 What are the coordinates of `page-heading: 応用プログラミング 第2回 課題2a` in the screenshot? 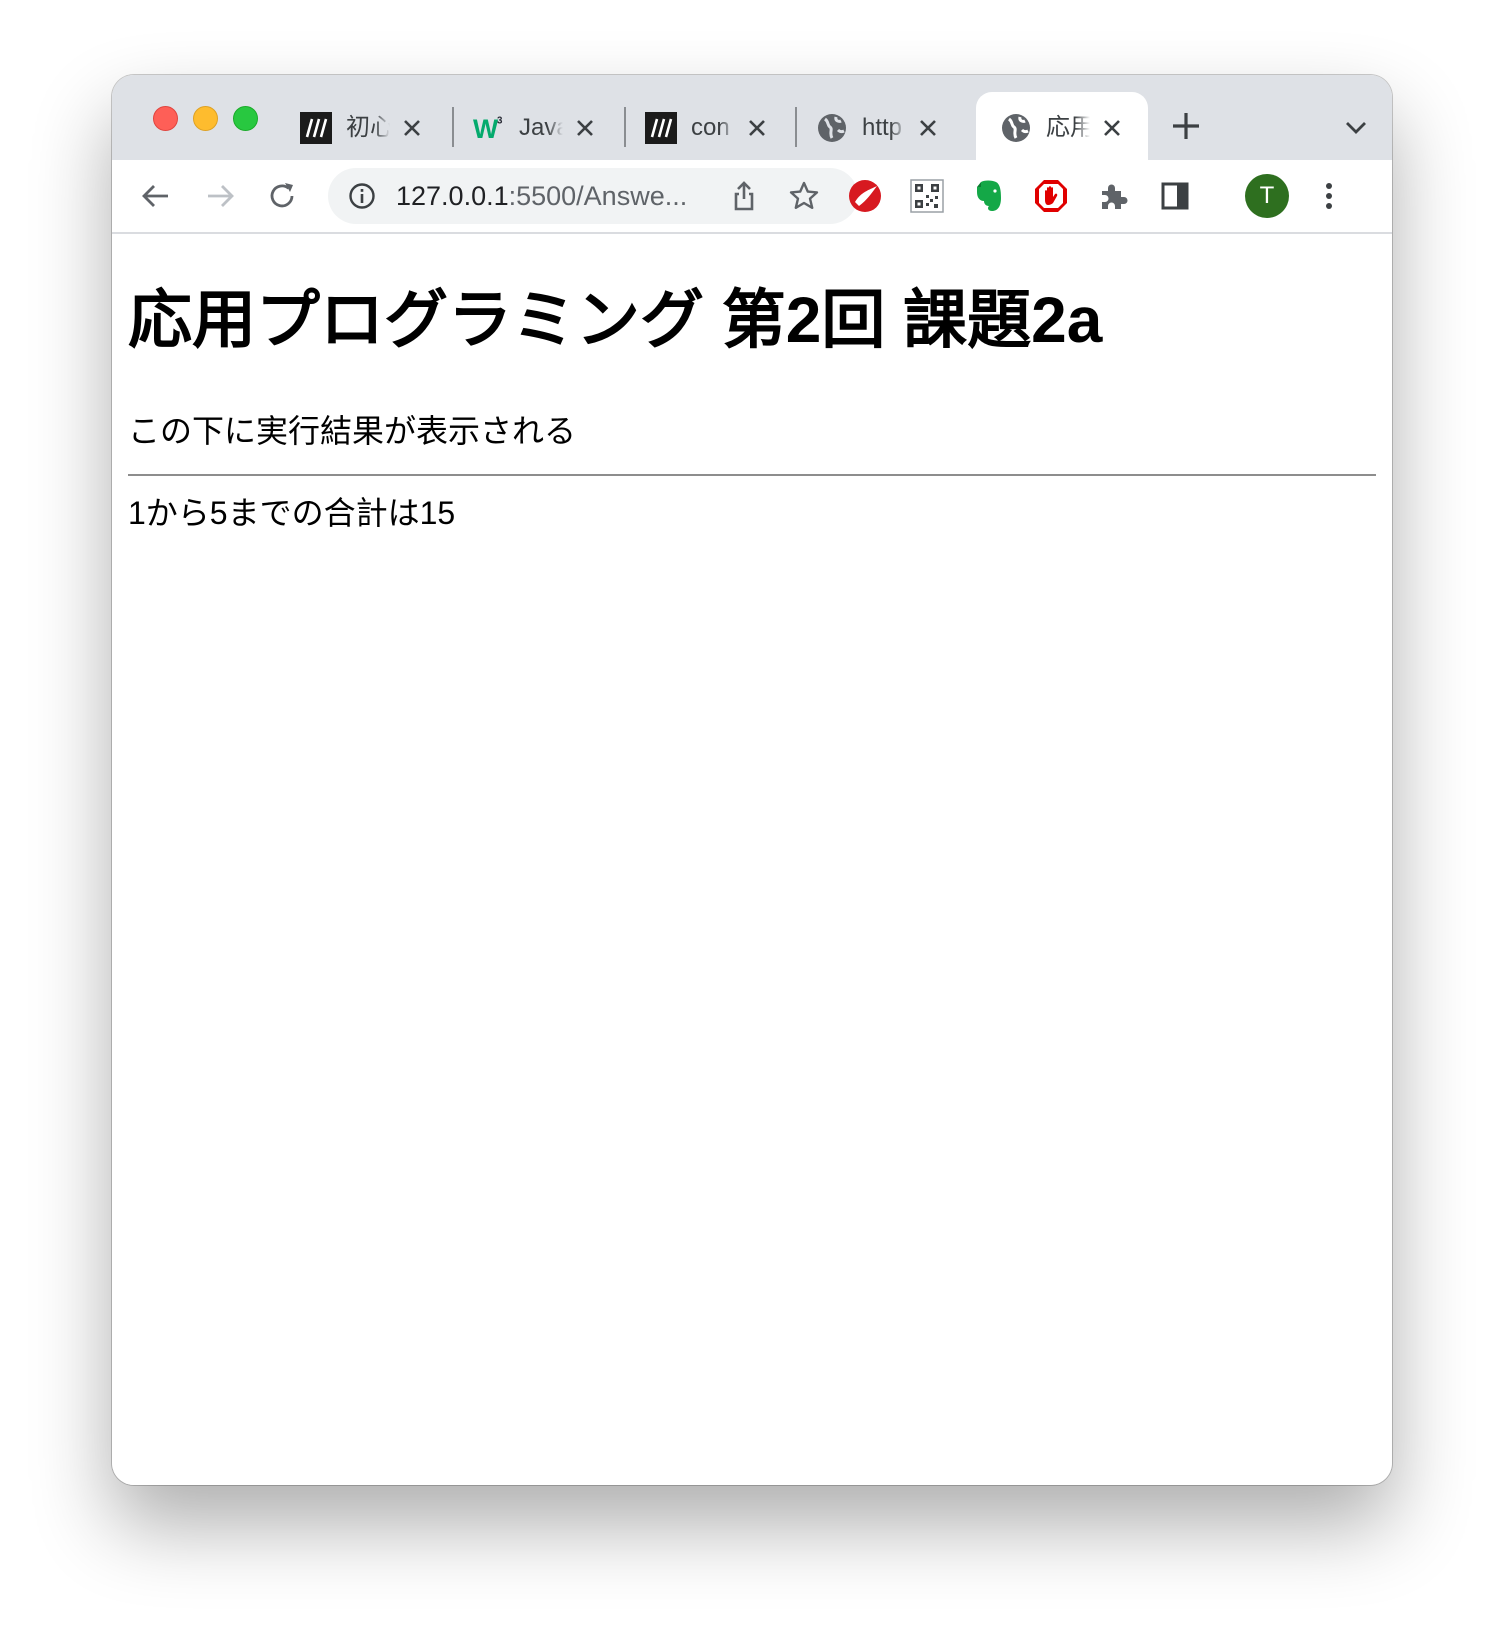 It's located at (615, 320).